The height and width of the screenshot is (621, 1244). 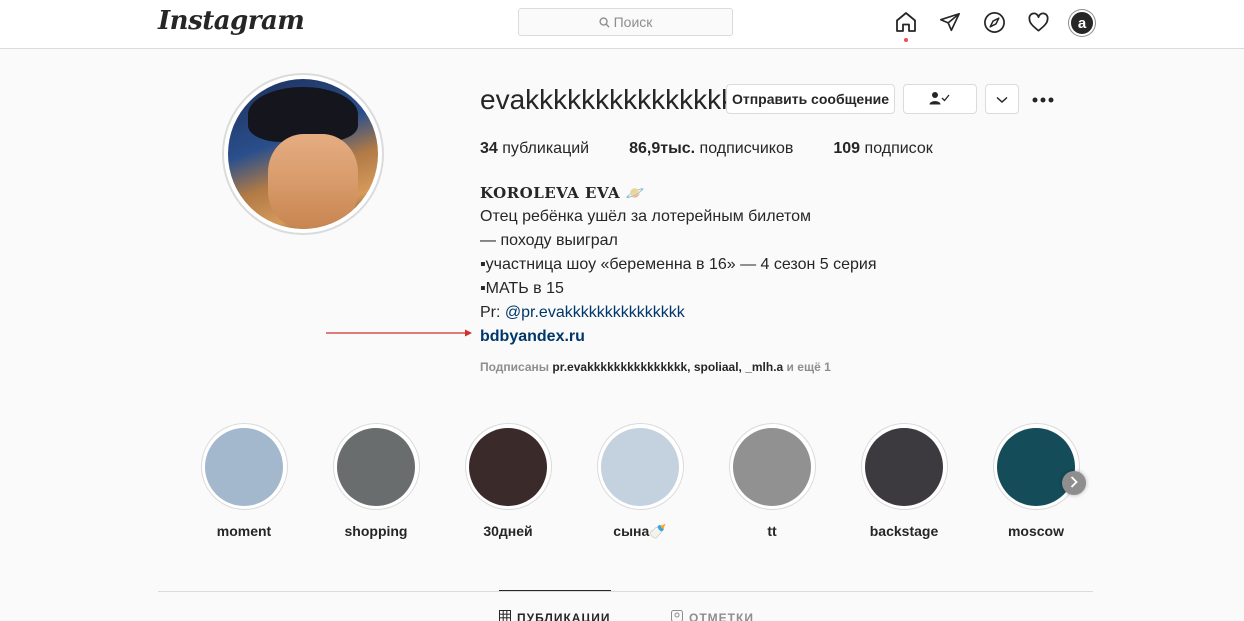 I want to click on tabs-divider, so click(x=625, y=591).